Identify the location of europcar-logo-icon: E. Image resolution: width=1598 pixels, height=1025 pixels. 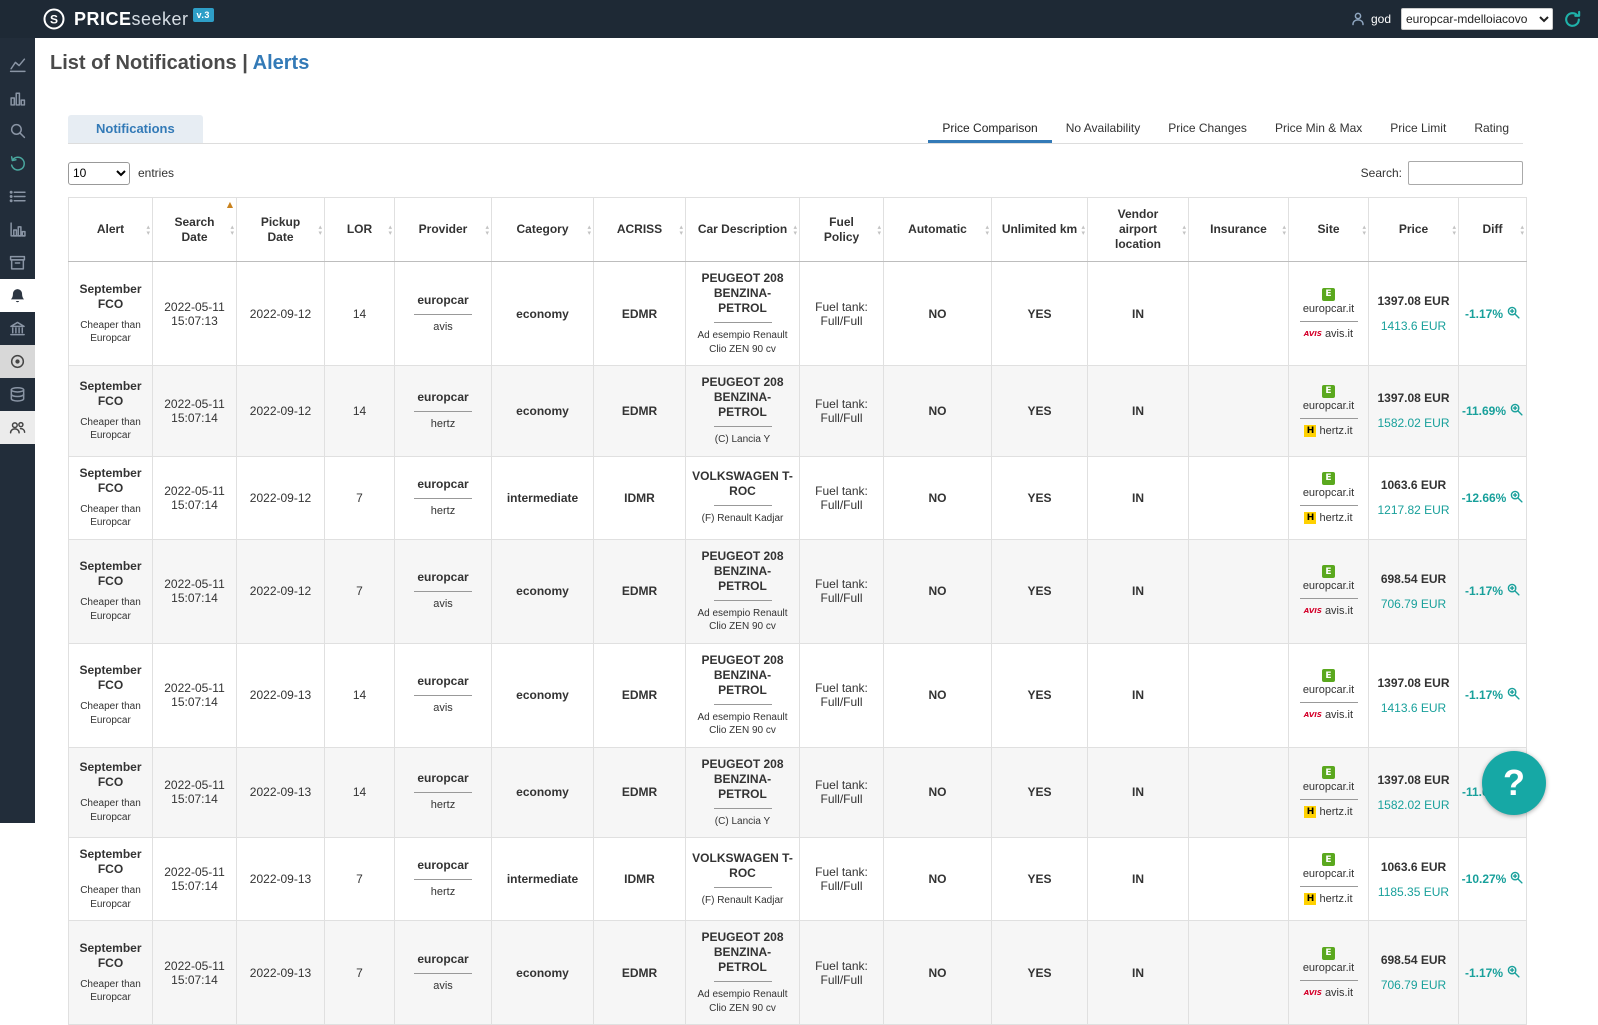
(1328, 772).